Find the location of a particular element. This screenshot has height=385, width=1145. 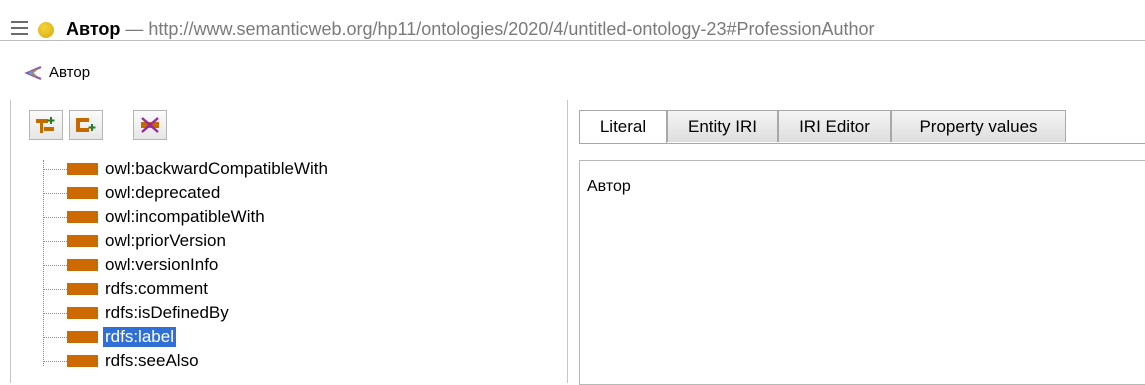

add-subproperty-icon is located at coordinates (45, 125).